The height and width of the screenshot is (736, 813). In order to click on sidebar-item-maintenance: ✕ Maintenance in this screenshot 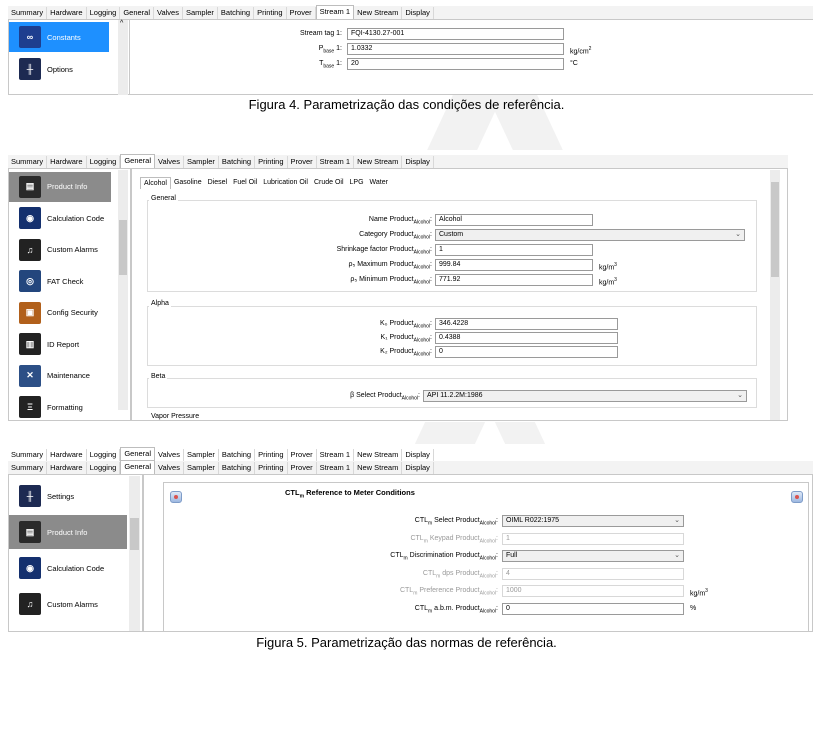, I will do `click(60, 376)`.